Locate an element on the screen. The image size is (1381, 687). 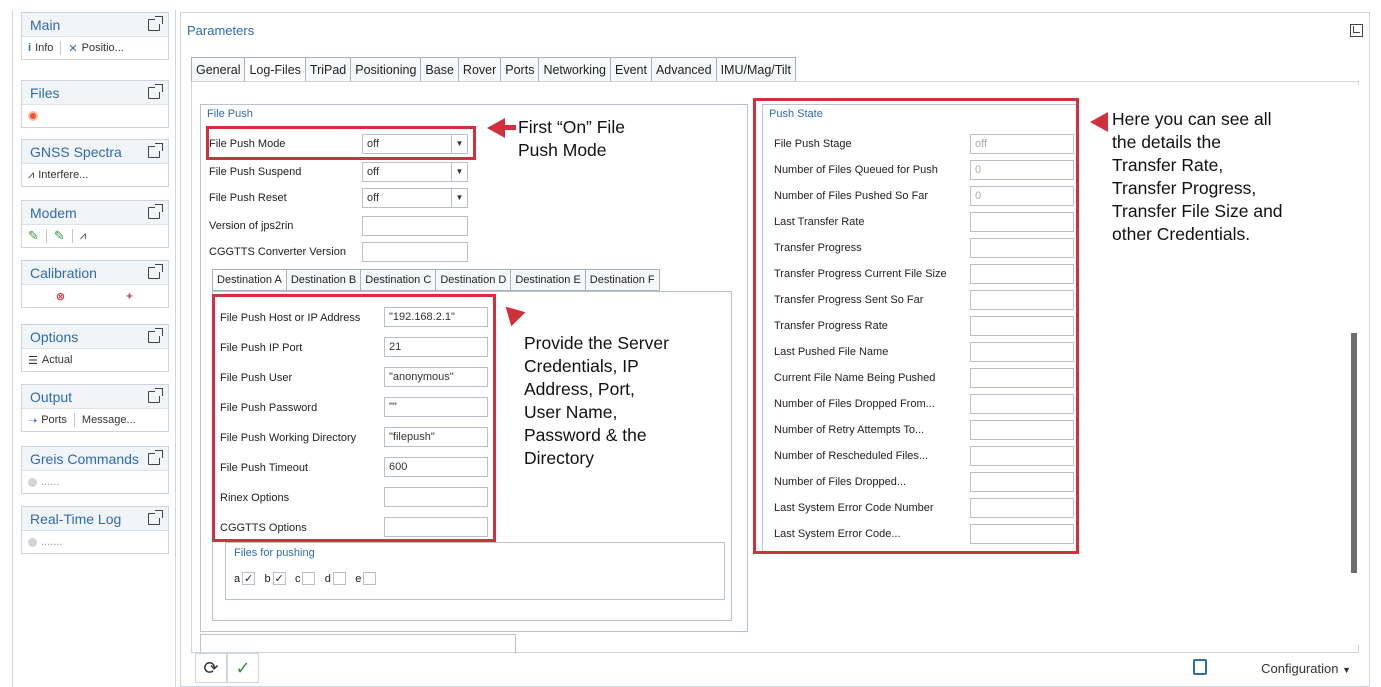
calibration-alt-icon: ✦ is located at coordinates (129, 296).